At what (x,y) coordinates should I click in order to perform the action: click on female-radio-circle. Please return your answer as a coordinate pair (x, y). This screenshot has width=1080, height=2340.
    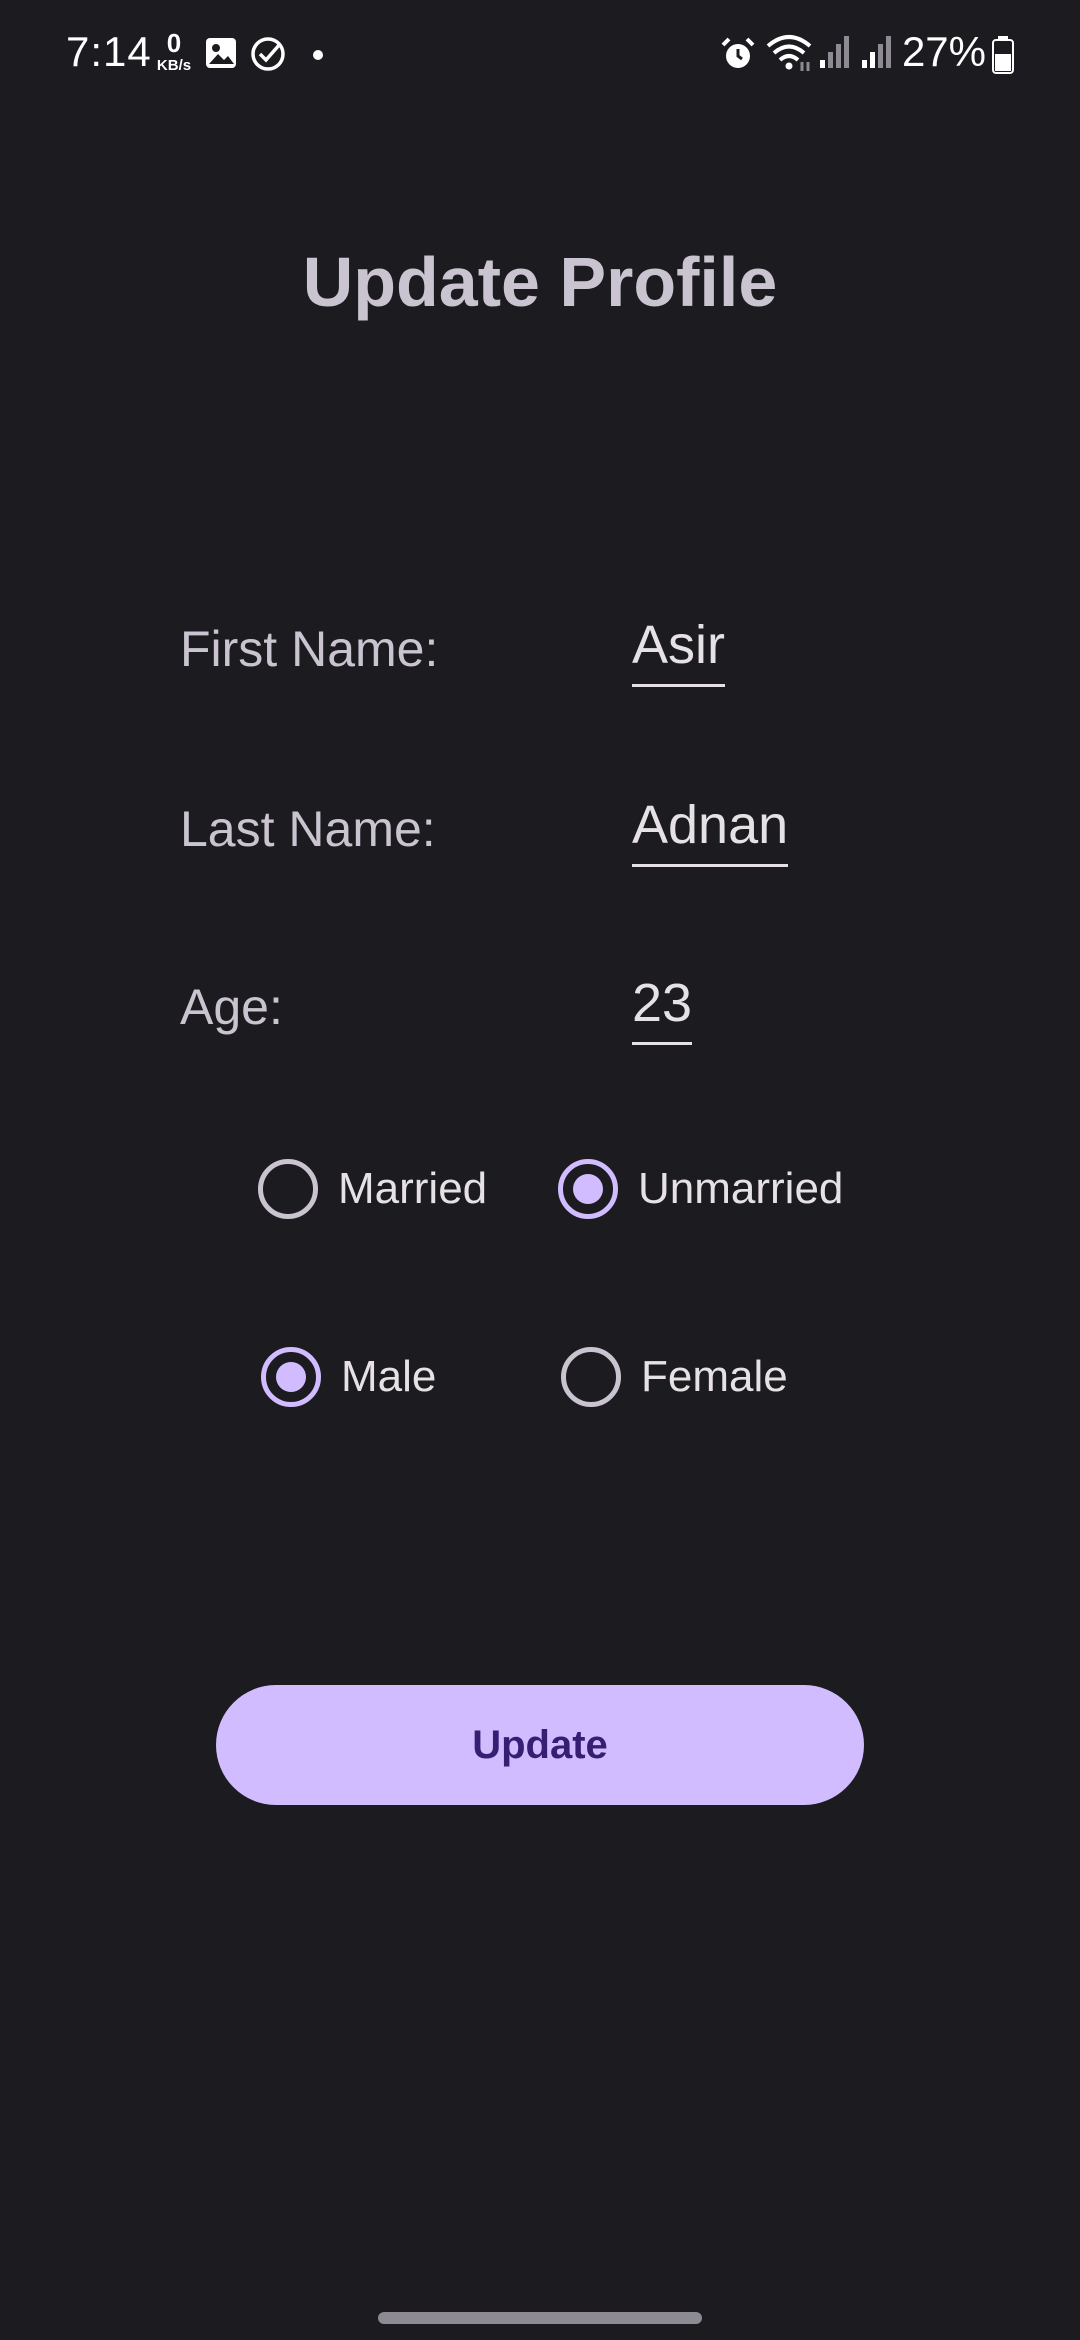
    Looking at the image, I should click on (591, 1377).